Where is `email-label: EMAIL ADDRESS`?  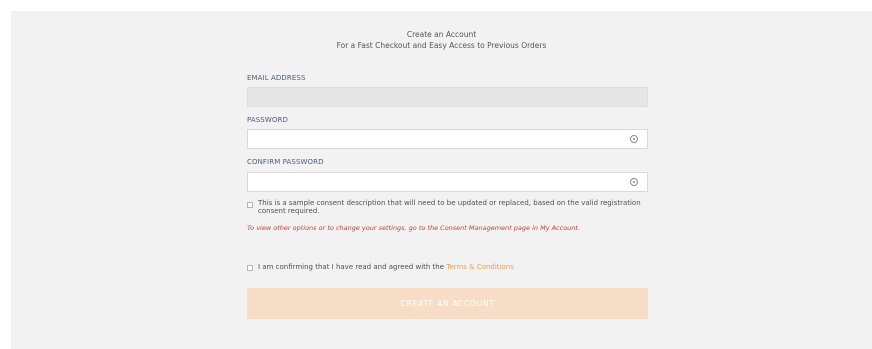
email-label: EMAIL ADDRESS is located at coordinates (276, 78).